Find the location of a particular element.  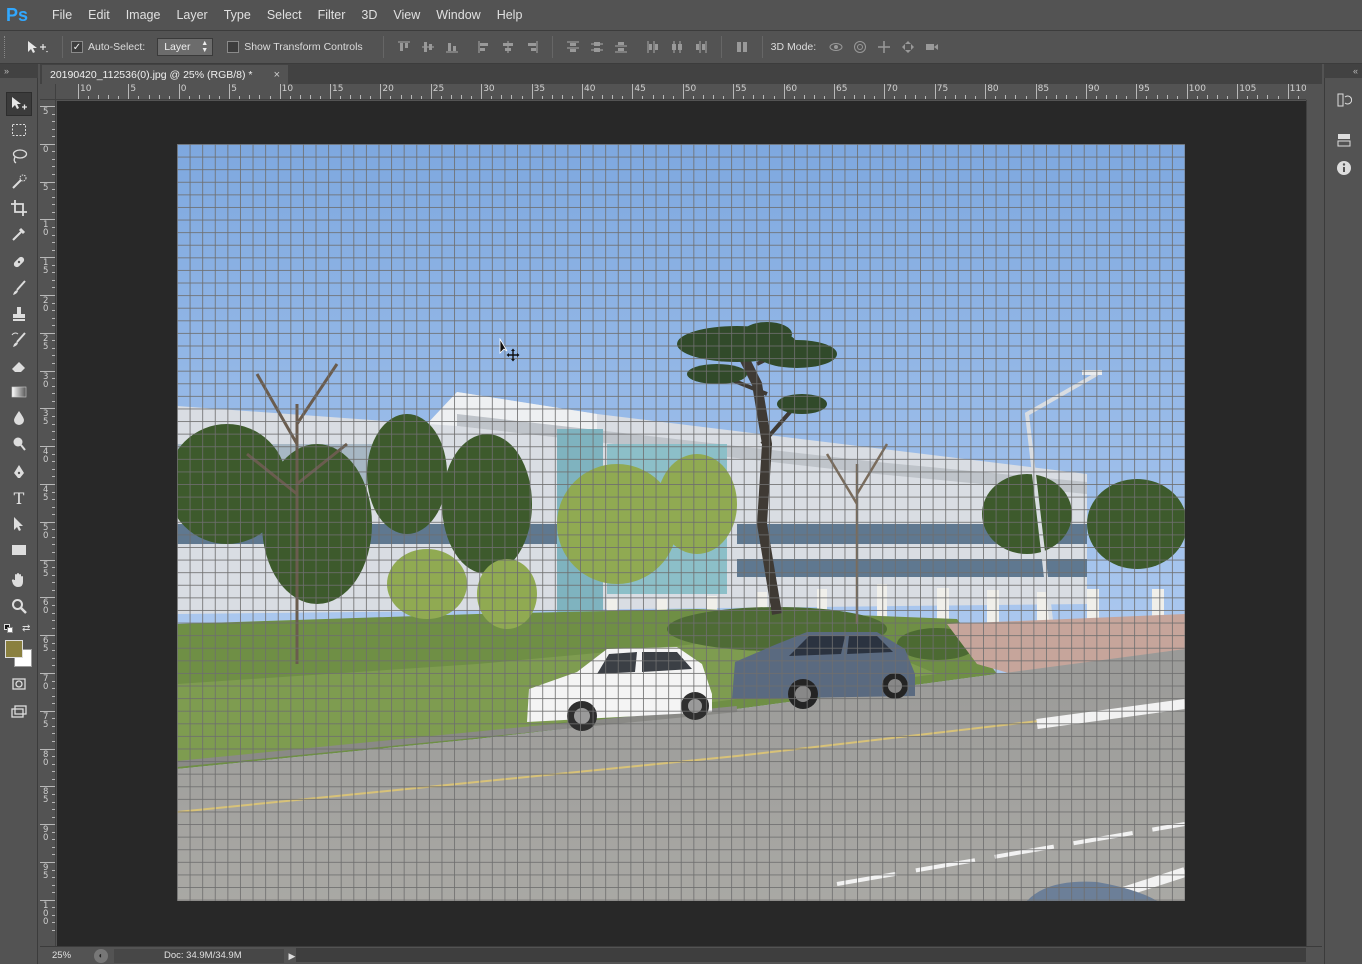

3d-scale-icon is located at coordinates (932, 47).